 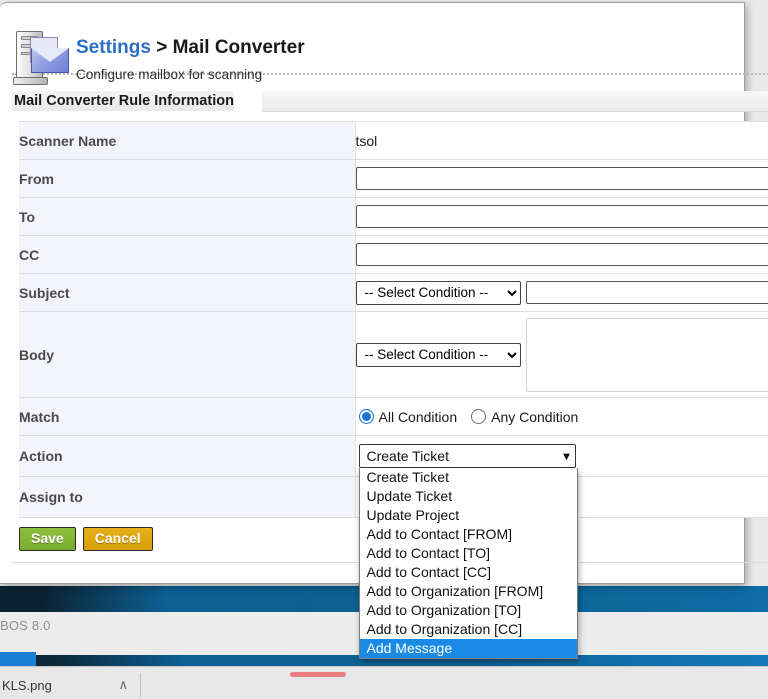 What do you see at coordinates (468, 534) in the screenshot?
I see `action-option: Add to Contact [FROM]` at bounding box center [468, 534].